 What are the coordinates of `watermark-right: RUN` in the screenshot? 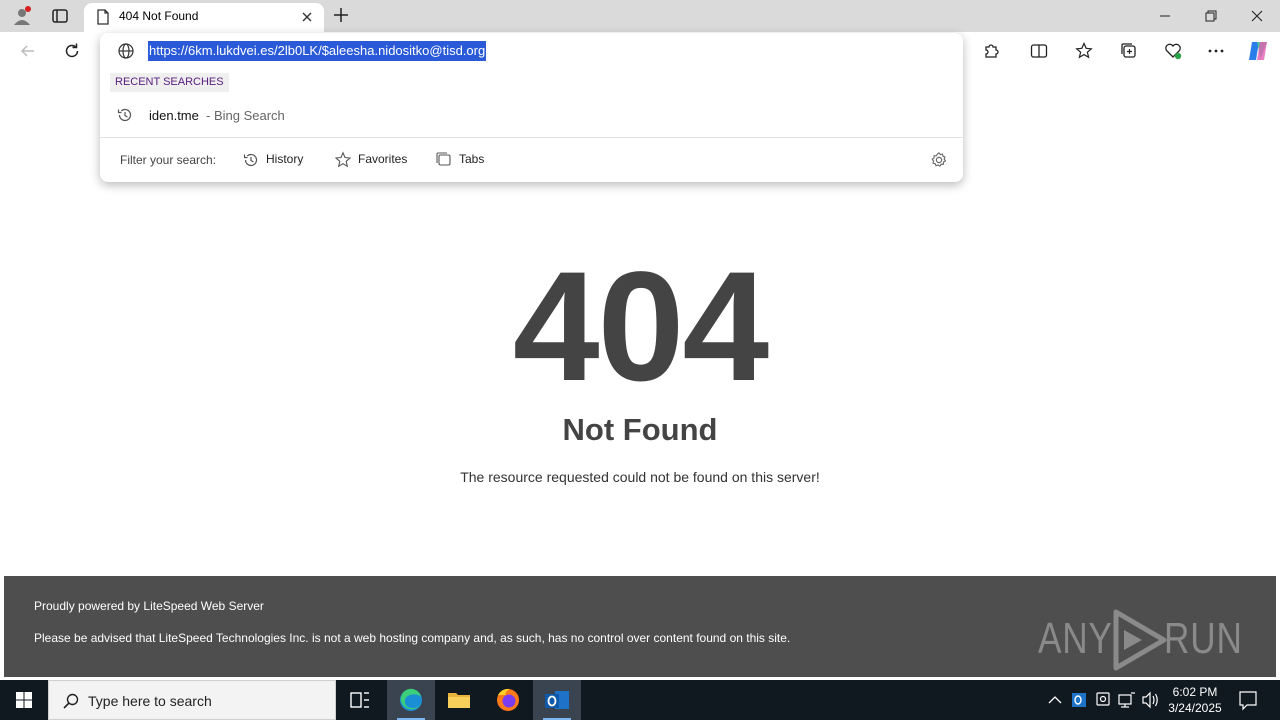 It's located at (1203, 638).